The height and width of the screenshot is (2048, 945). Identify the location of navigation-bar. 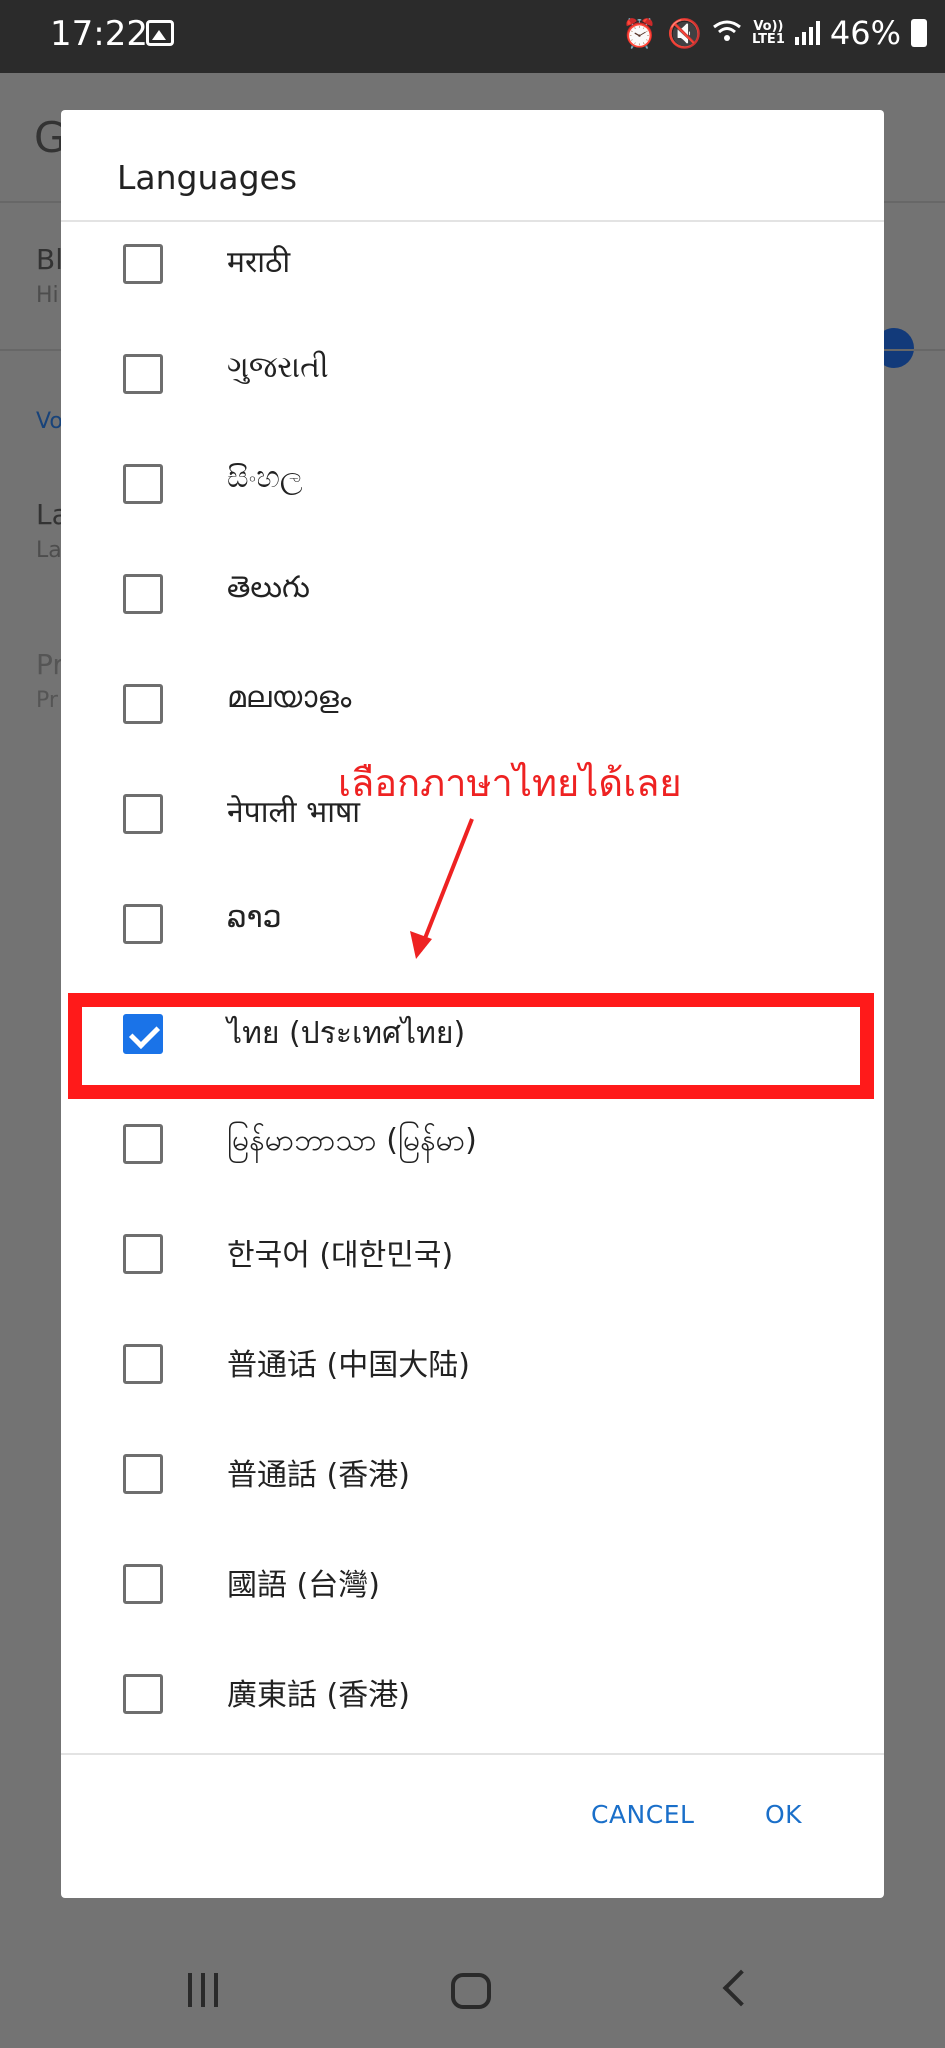
(472, 1980).